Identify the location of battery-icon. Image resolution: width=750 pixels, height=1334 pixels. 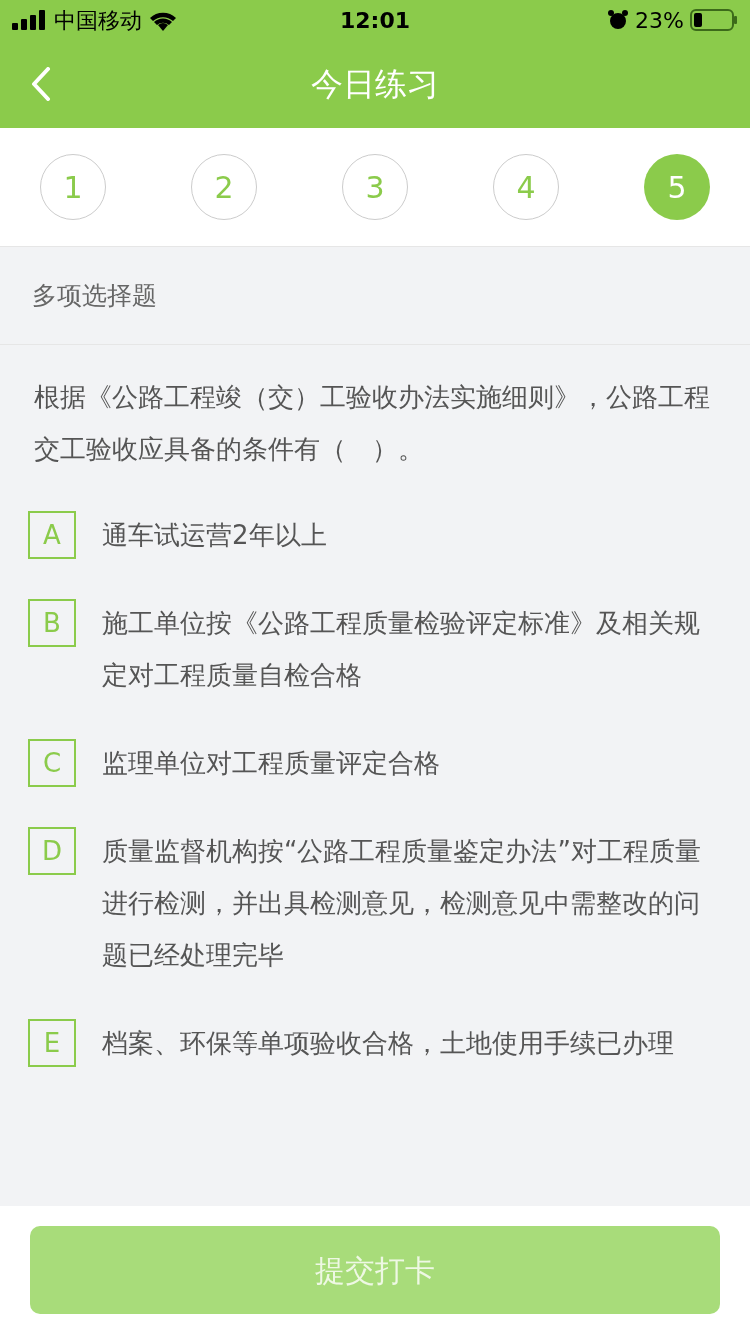
(714, 20).